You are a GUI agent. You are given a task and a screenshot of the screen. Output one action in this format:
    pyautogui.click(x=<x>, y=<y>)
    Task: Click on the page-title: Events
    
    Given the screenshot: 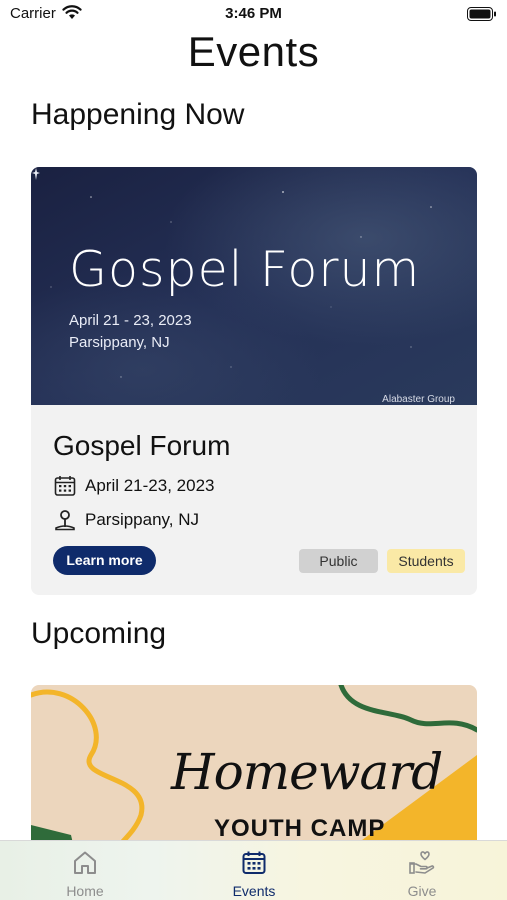 What is the action you would take?
    pyautogui.click(x=253, y=51)
    